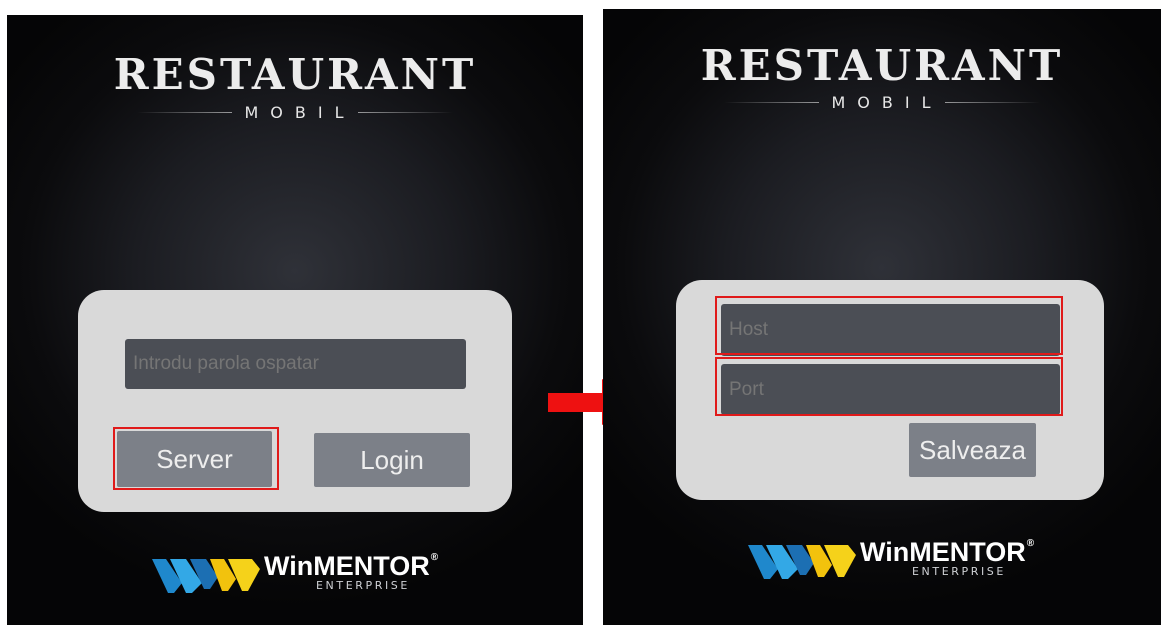  What do you see at coordinates (392, 460) in the screenshot?
I see `login-button: Login` at bounding box center [392, 460].